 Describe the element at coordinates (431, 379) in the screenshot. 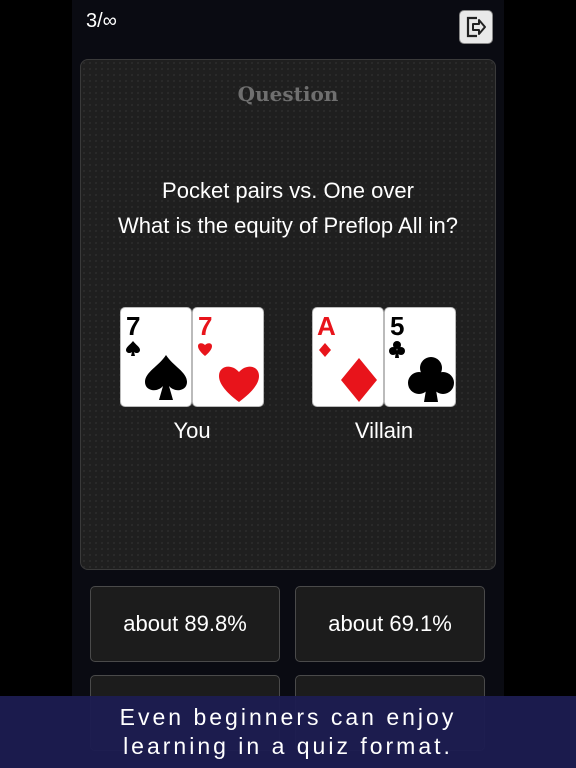

I see `club-icon` at that location.